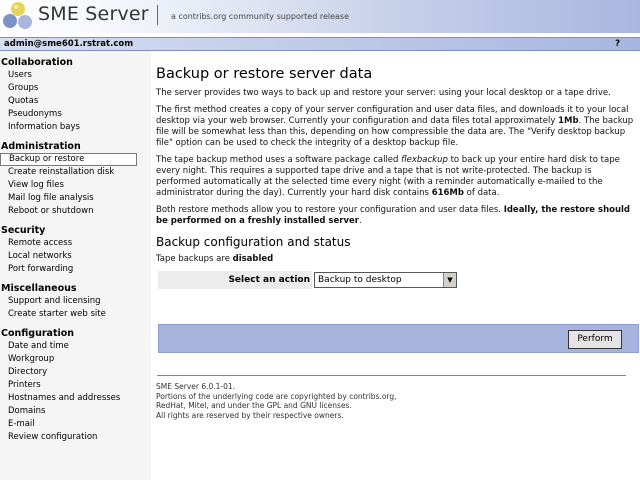 This screenshot has width=640, height=480. Describe the element at coordinates (75, 256) in the screenshot. I see `sidebar-item: Local networks` at that location.